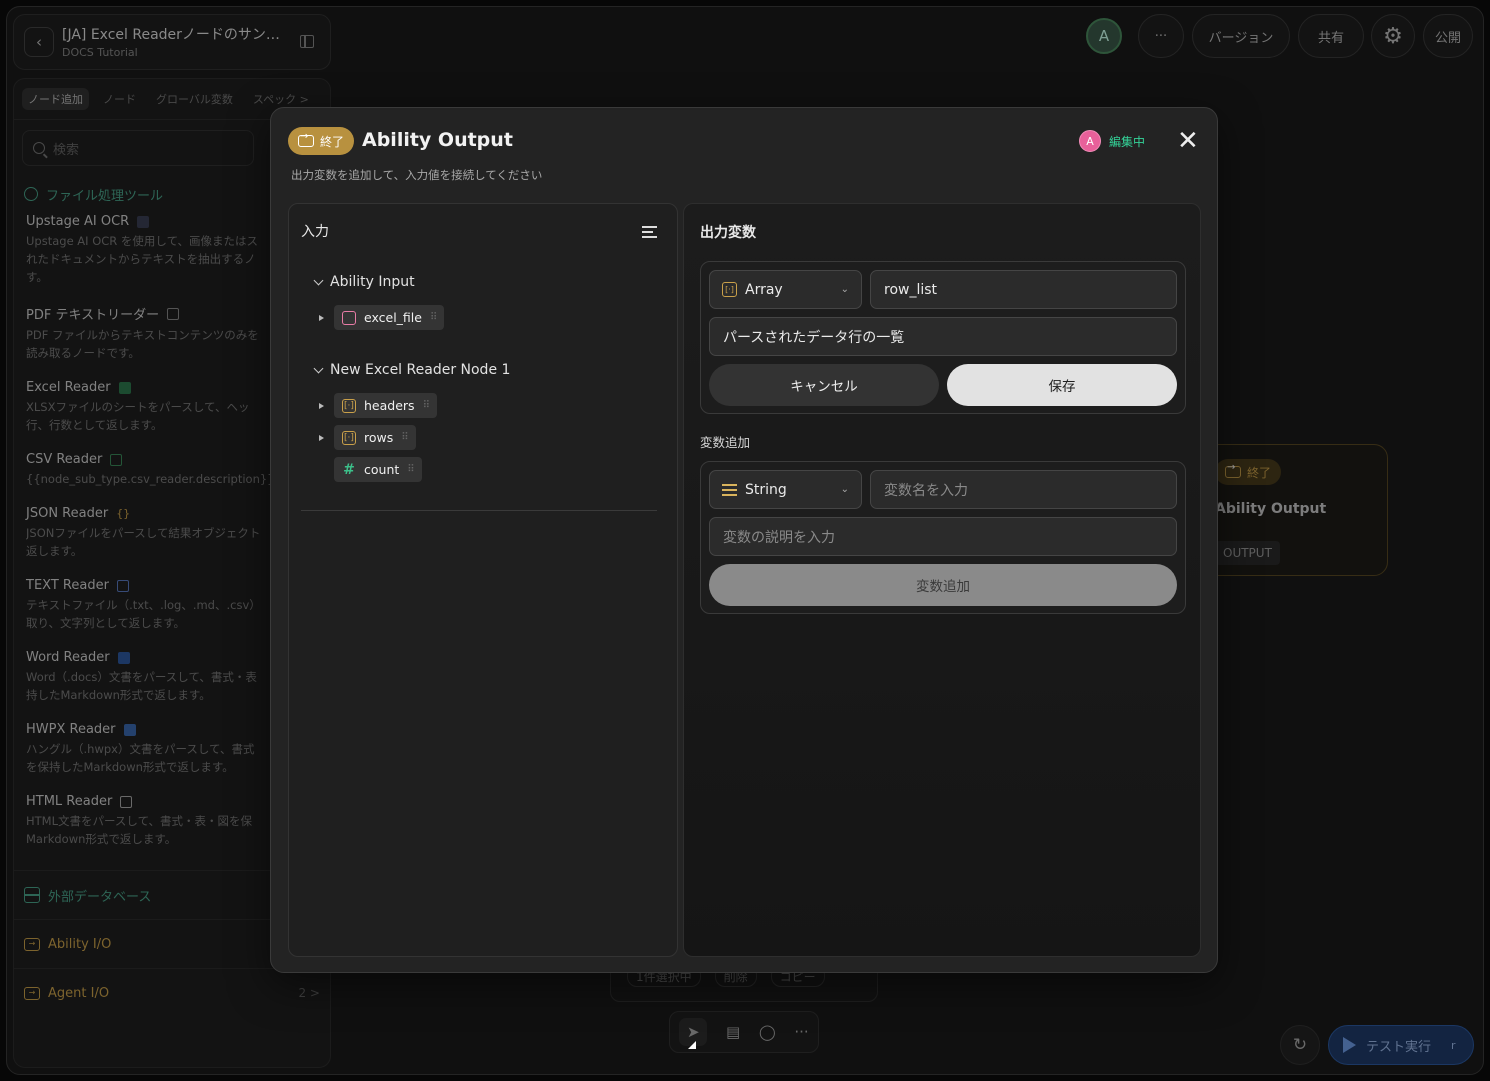  What do you see at coordinates (1023, 489) in the screenshot?
I see `new-var-name-input: 変数名を入力` at bounding box center [1023, 489].